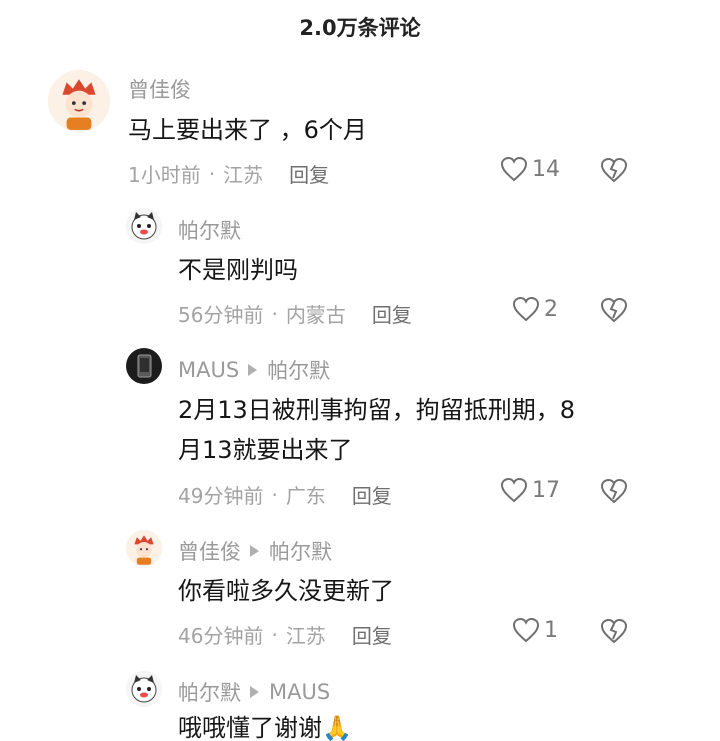 Image resolution: width=720 pixels, height=741 pixels. I want to click on comment-author: 曾佳俊, so click(159, 89).